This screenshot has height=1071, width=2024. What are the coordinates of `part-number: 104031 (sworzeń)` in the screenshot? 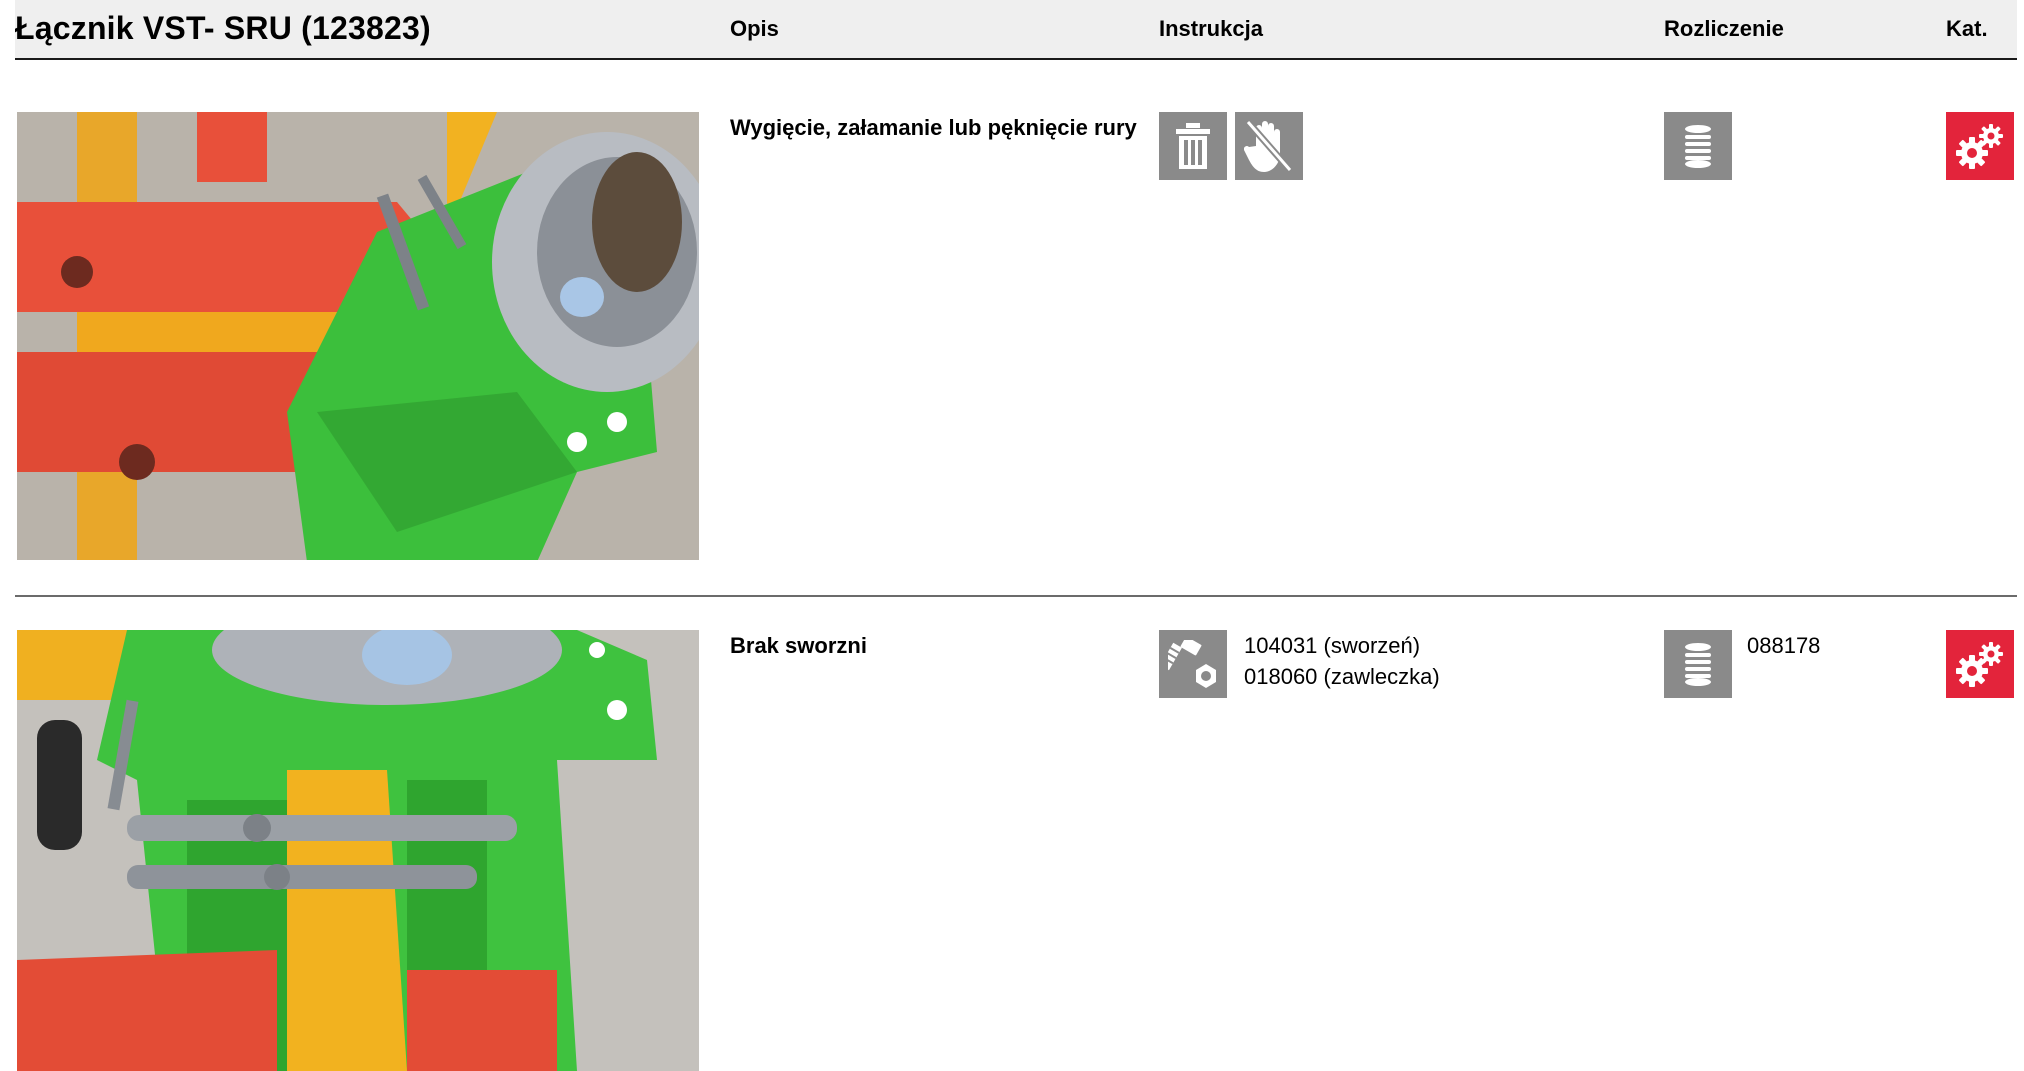 It's located at (1332, 645).